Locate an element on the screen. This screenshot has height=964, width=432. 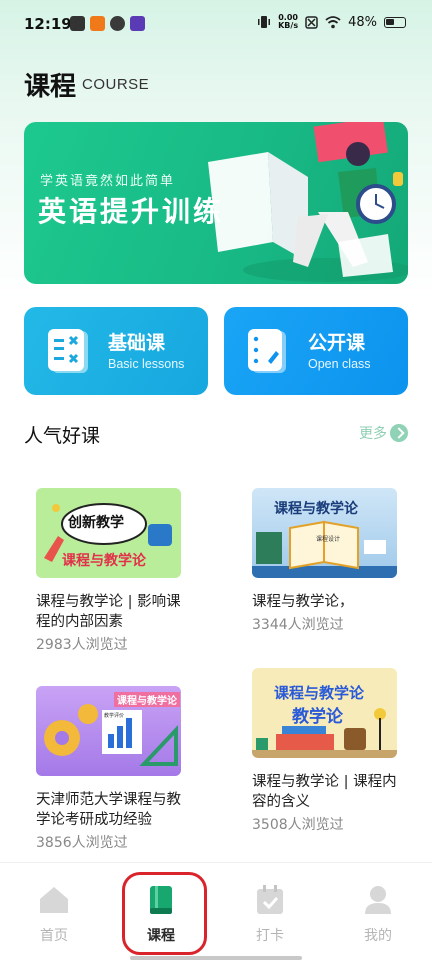
course-views: 3344人浏览过 is located at coordinates (298, 625).